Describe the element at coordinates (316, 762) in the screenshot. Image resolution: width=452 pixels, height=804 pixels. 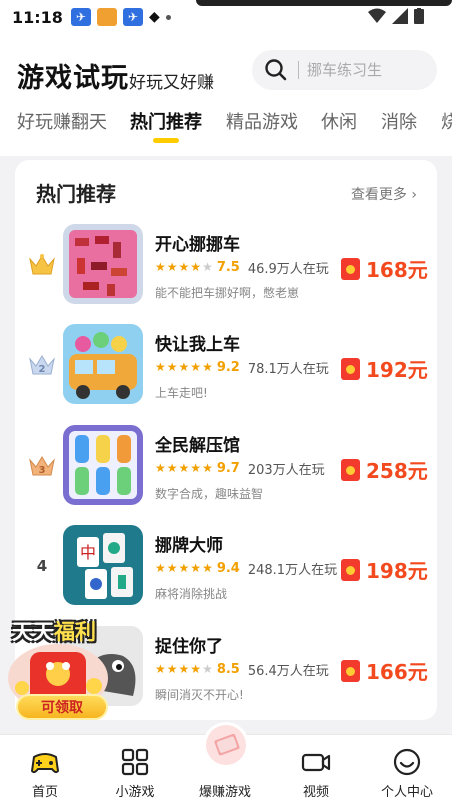
I see `video-icon` at that location.